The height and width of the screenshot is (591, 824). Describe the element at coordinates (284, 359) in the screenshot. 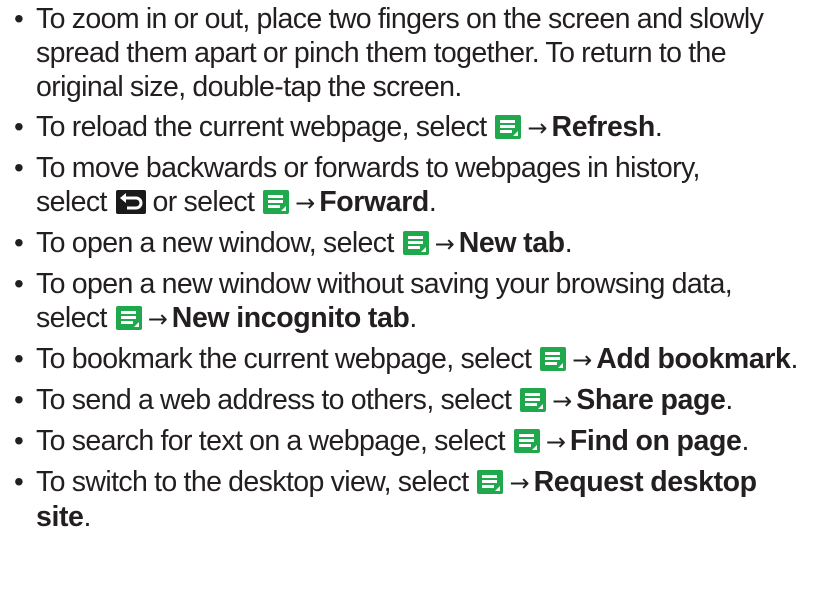

I see `item-text: To bookmark the current webpage, select` at that location.